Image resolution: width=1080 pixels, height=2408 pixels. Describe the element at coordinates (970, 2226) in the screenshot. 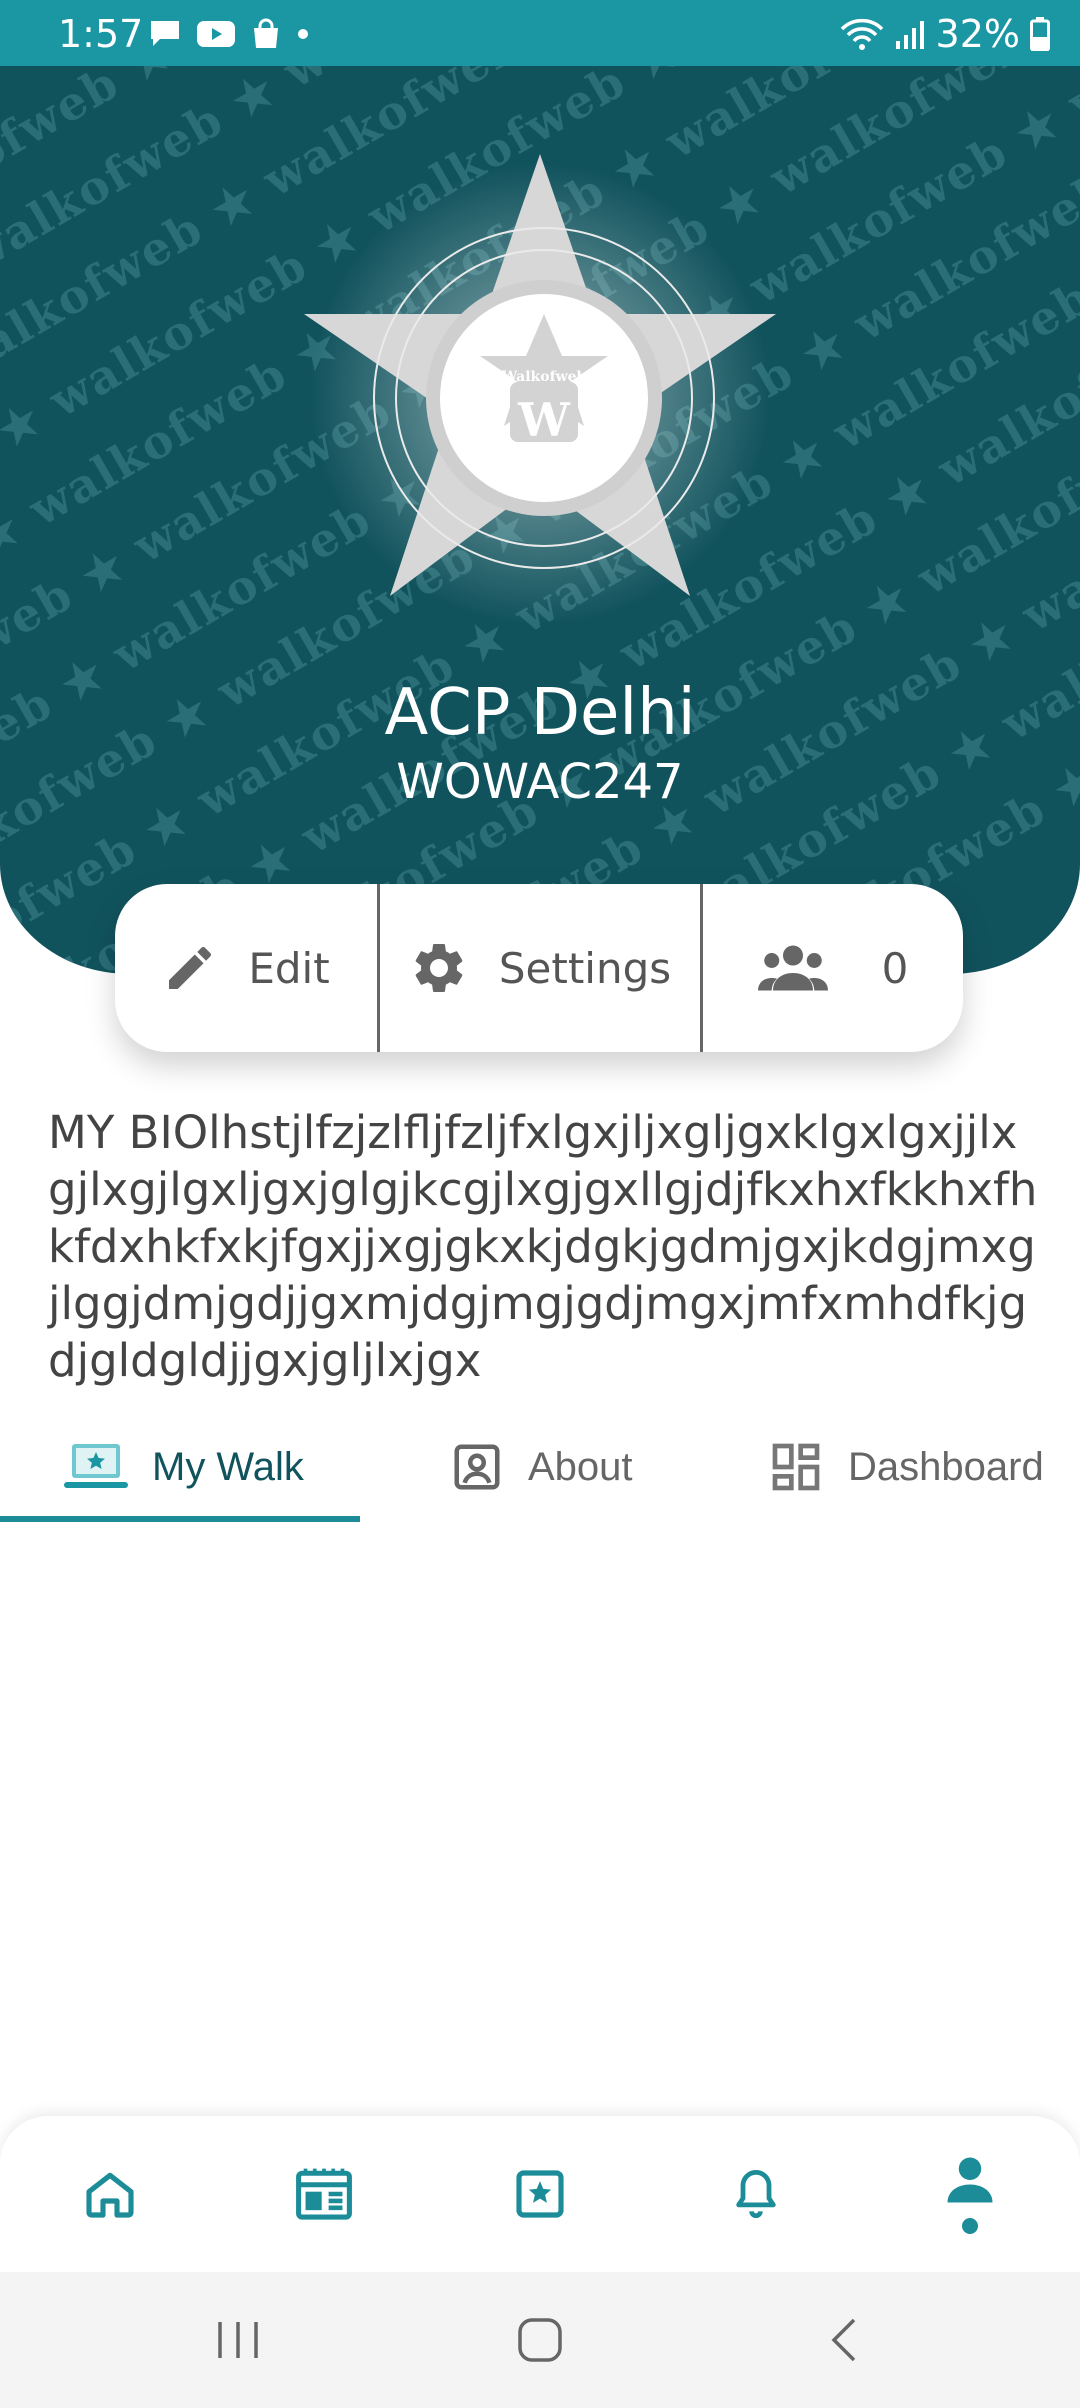

I see `active-dot-icon` at that location.